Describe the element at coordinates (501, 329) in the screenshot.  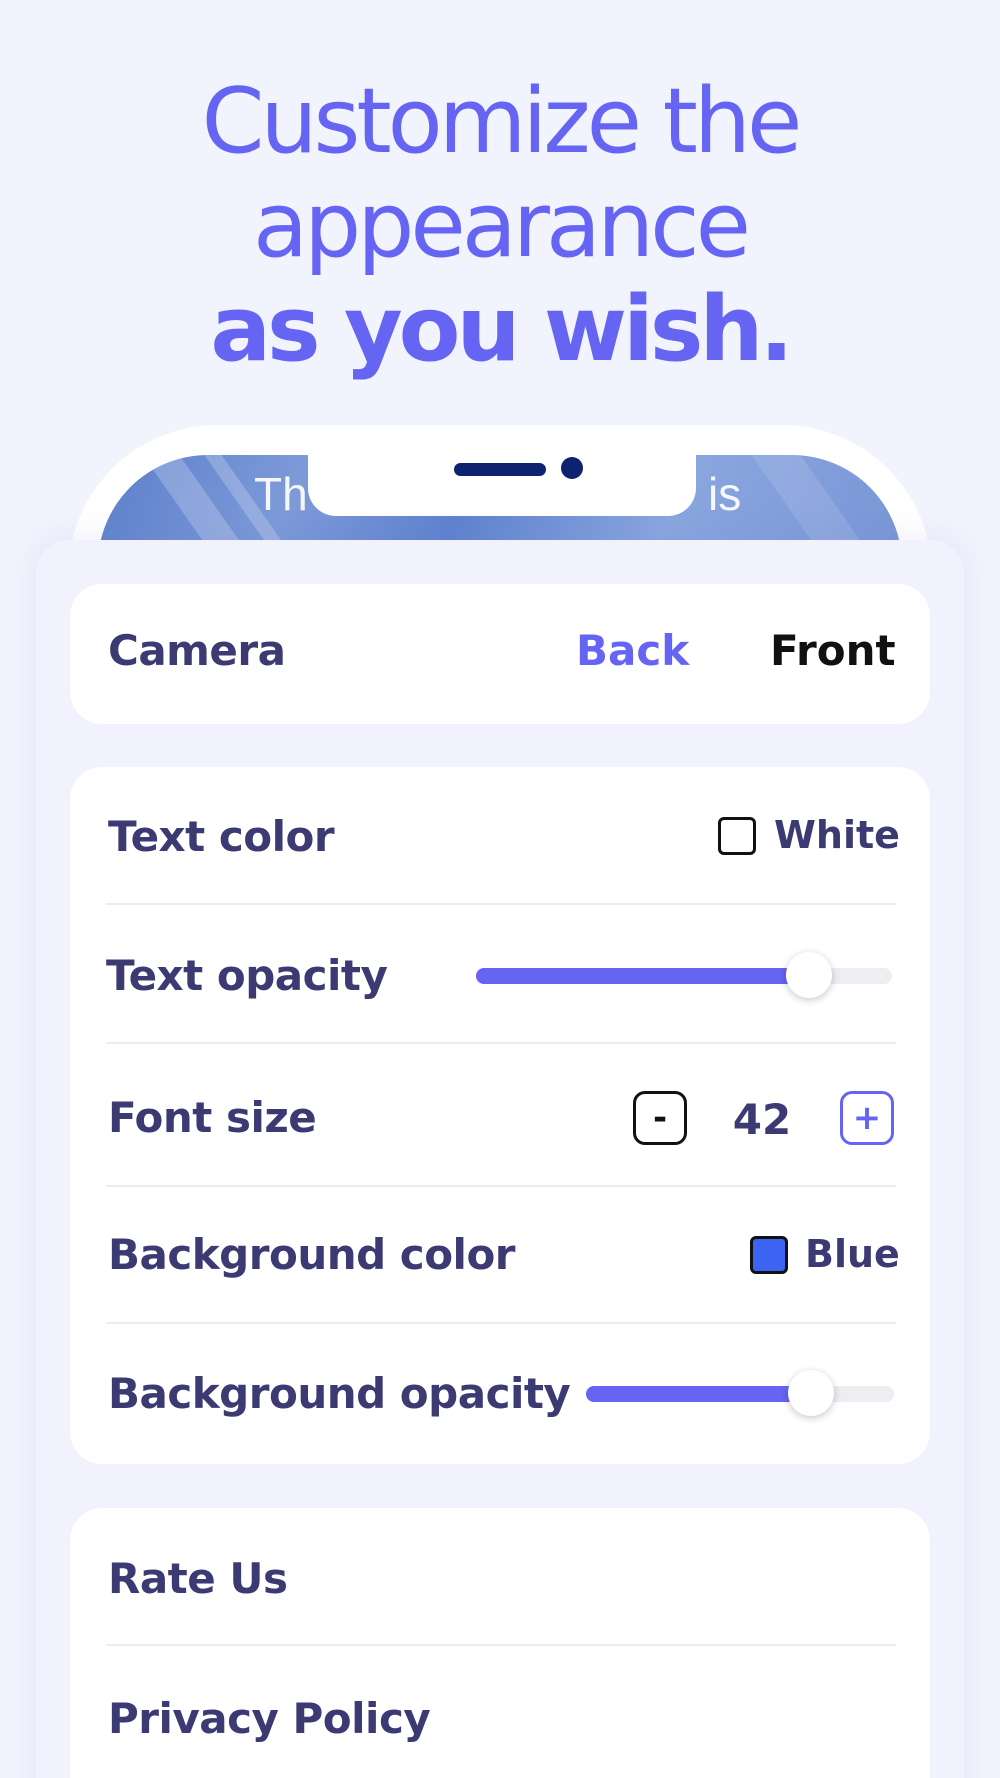
I see `headline-line-3: as you wish.` at that location.